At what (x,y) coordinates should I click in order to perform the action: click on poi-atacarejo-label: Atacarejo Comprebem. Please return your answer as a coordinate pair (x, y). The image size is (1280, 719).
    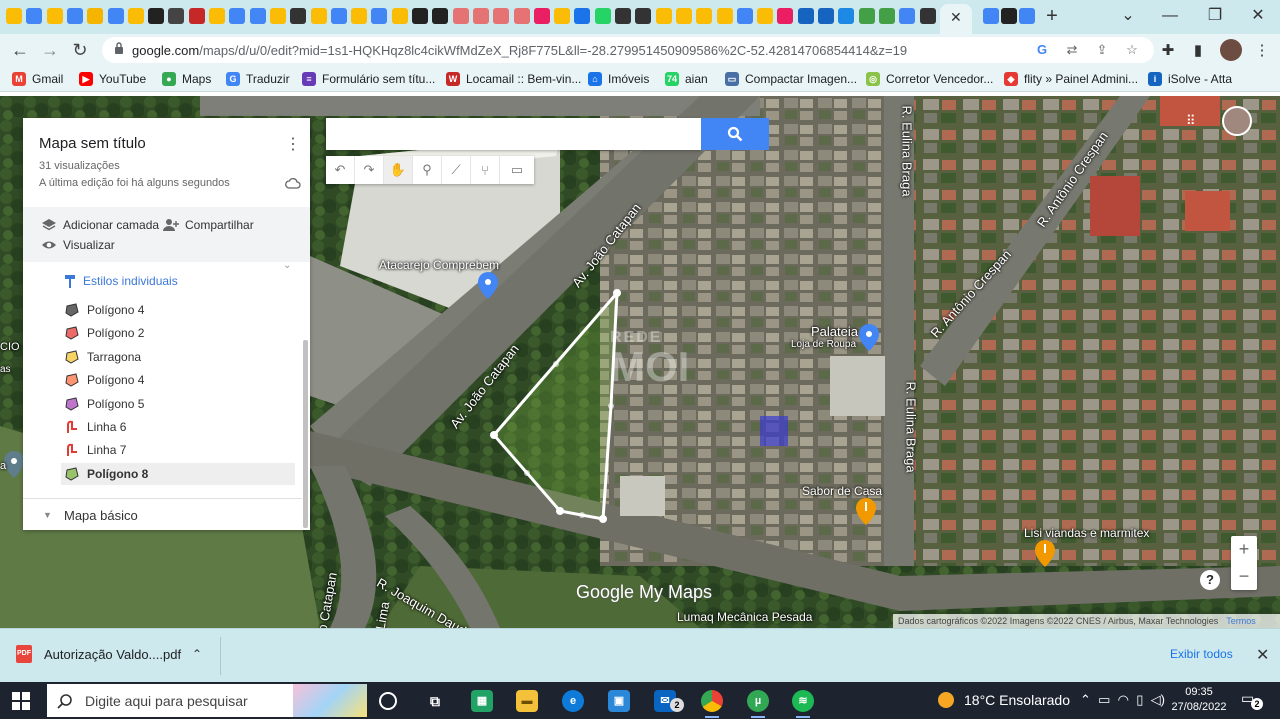
    Looking at the image, I should click on (439, 265).